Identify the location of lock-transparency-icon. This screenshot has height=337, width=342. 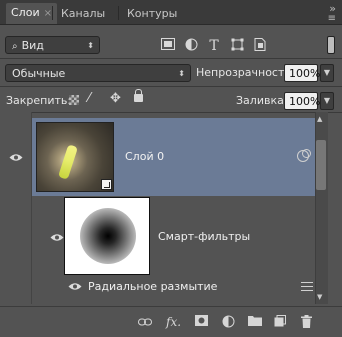
(74, 100).